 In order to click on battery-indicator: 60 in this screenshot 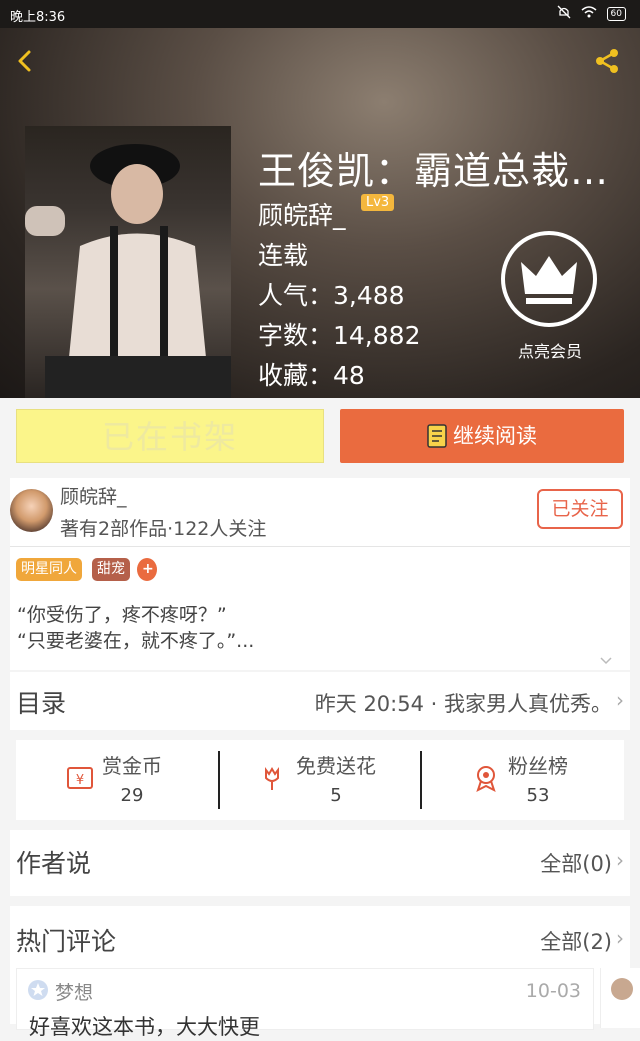, I will do `click(616, 14)`.